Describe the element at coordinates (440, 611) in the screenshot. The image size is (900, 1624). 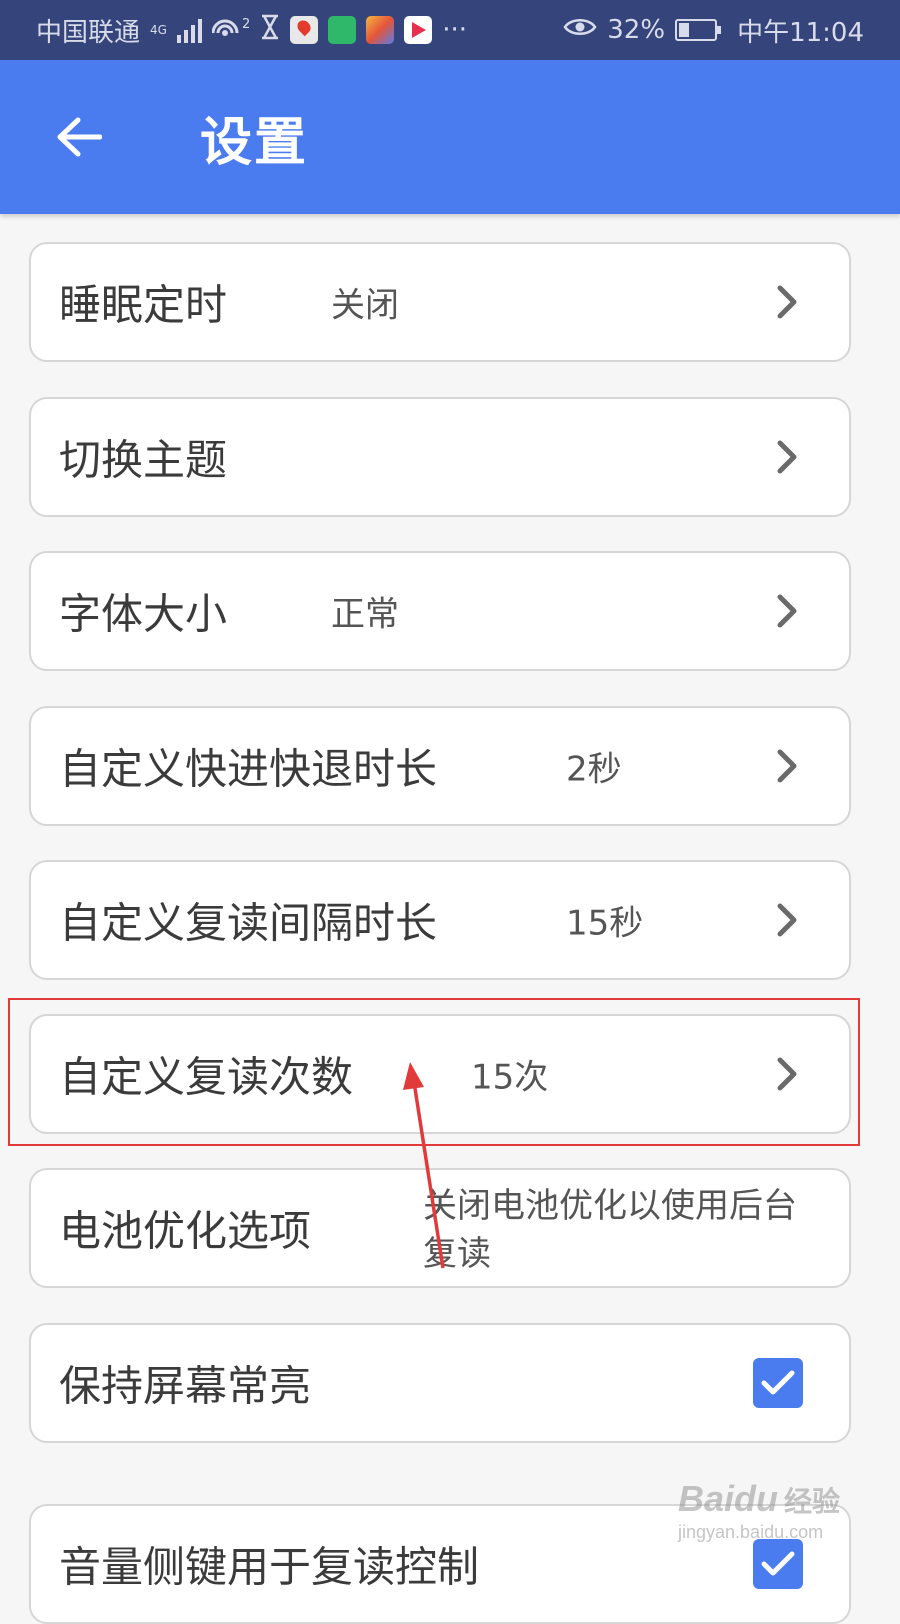
I see `setting-font-size: 字体大小 正常` at that location.